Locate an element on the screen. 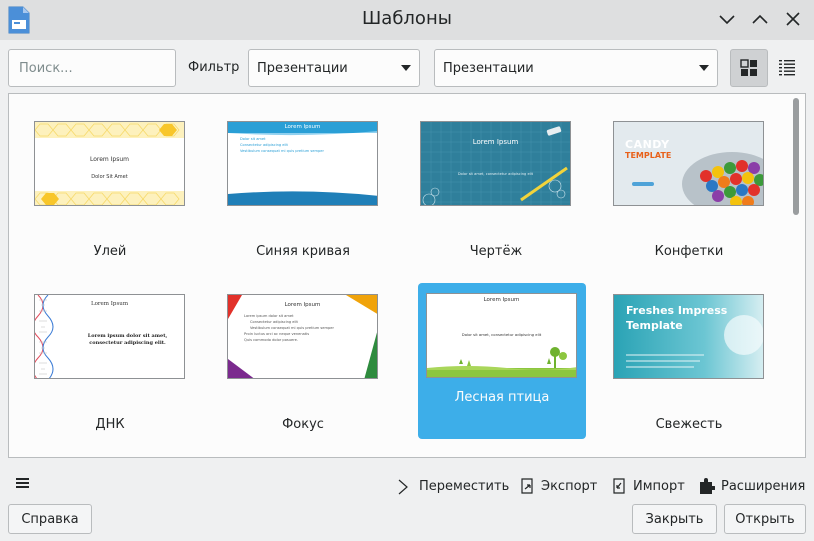  title-bar: Шаблоны is located at coordinates (407, 20).